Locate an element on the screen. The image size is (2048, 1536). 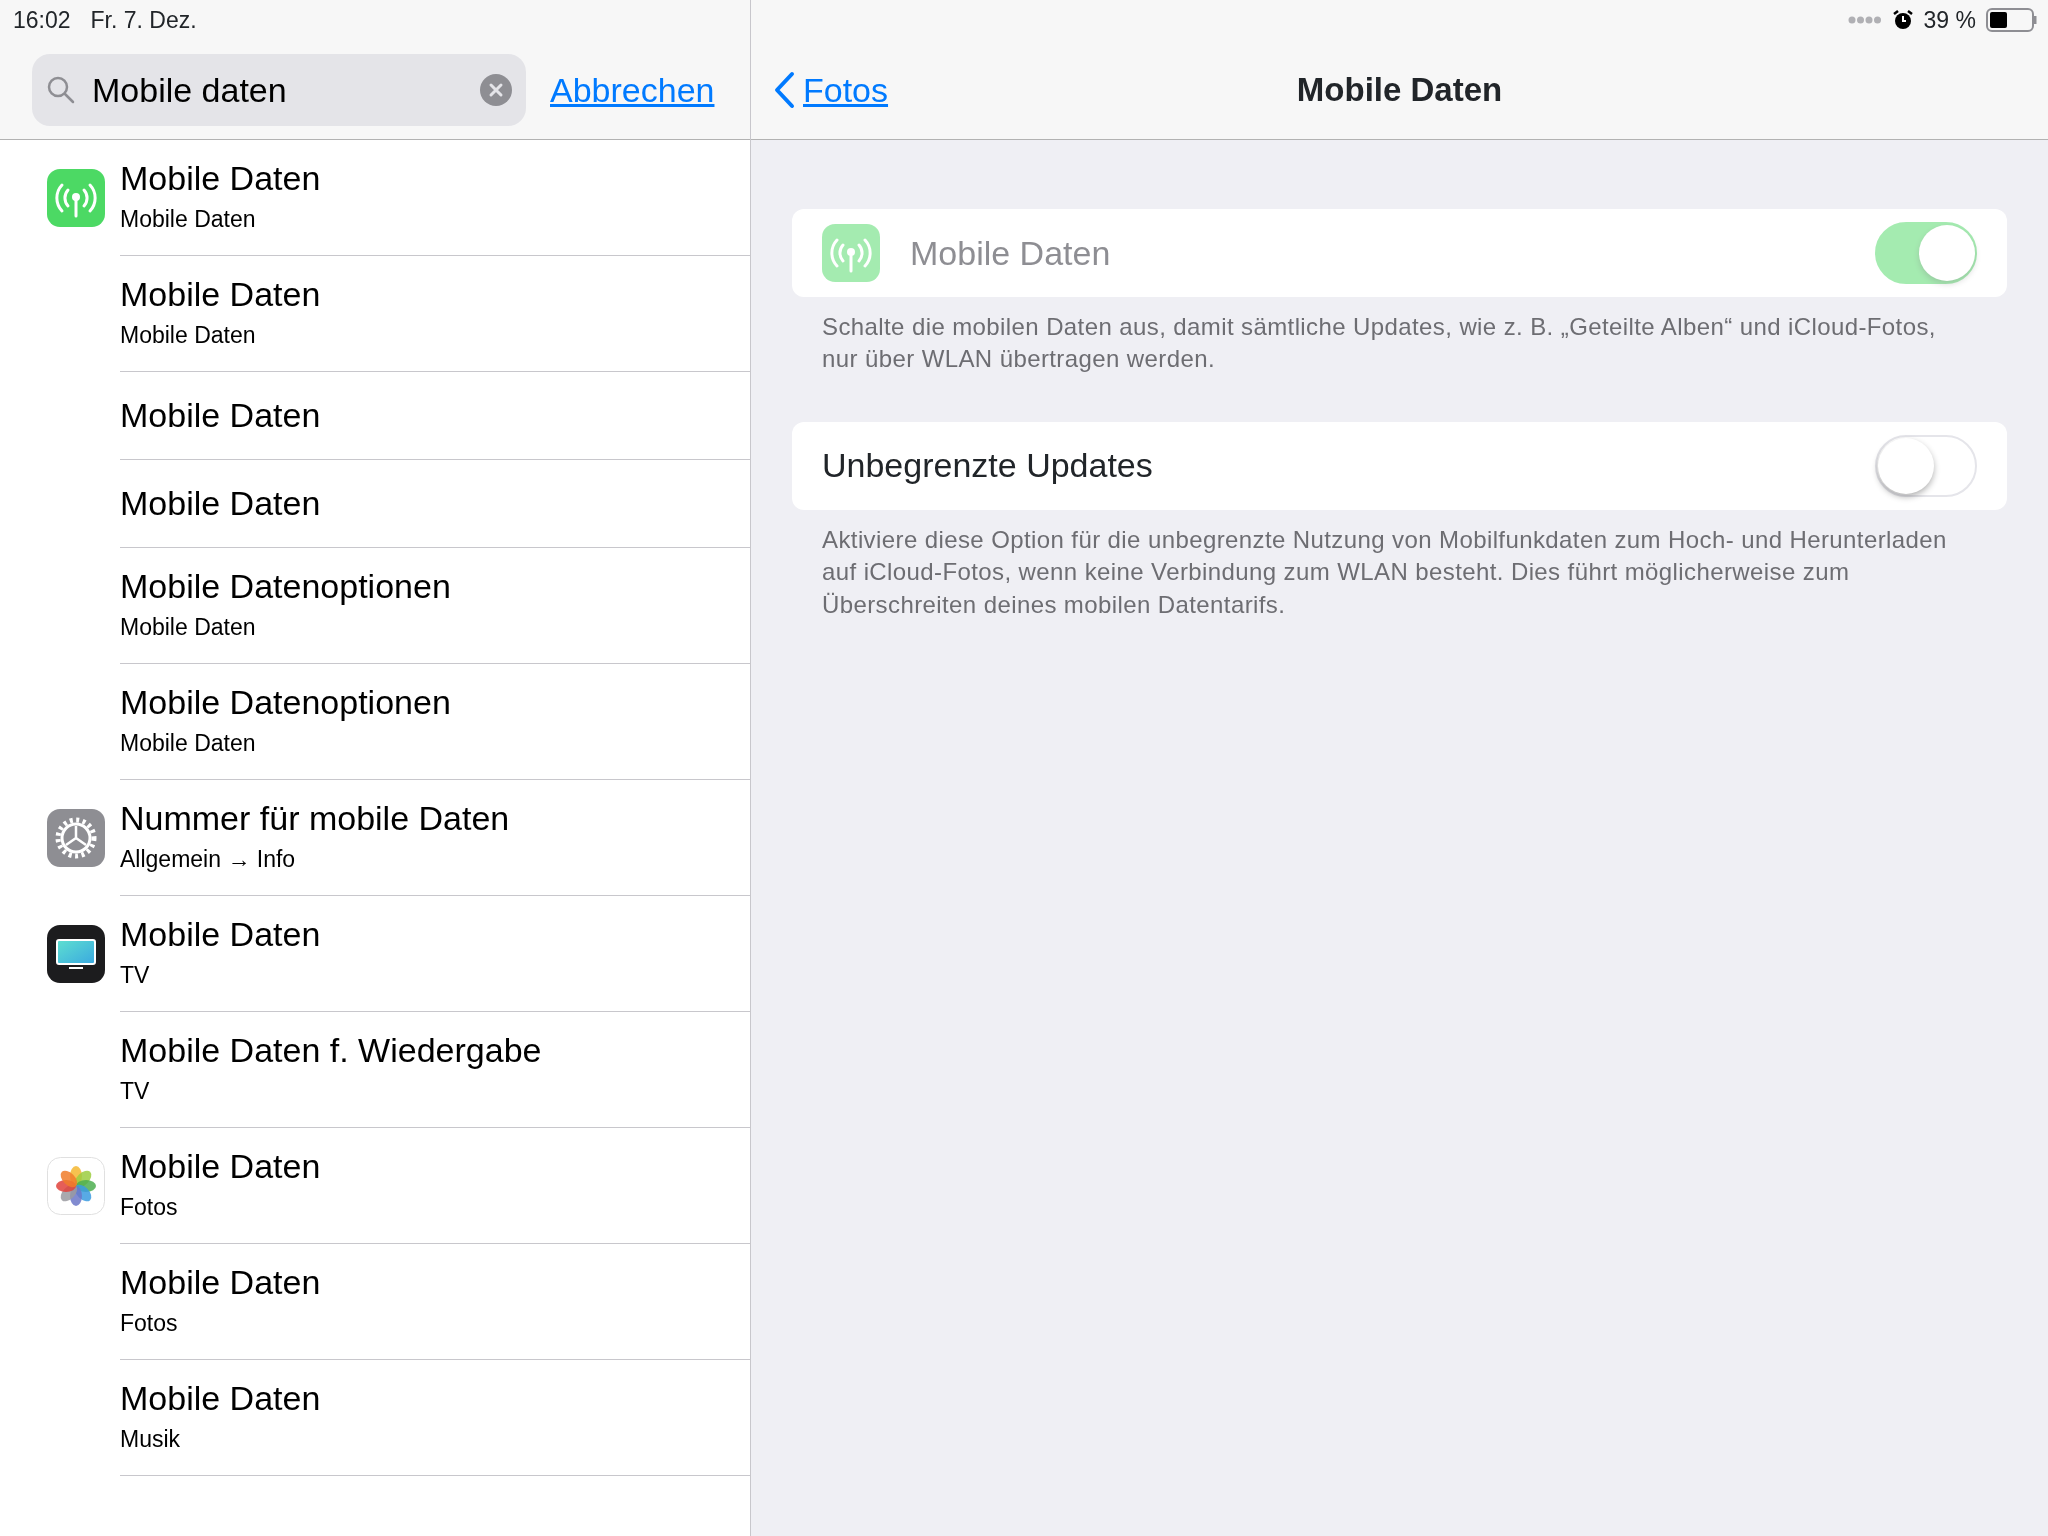
gear-icon is located at coordinates (76, 838).